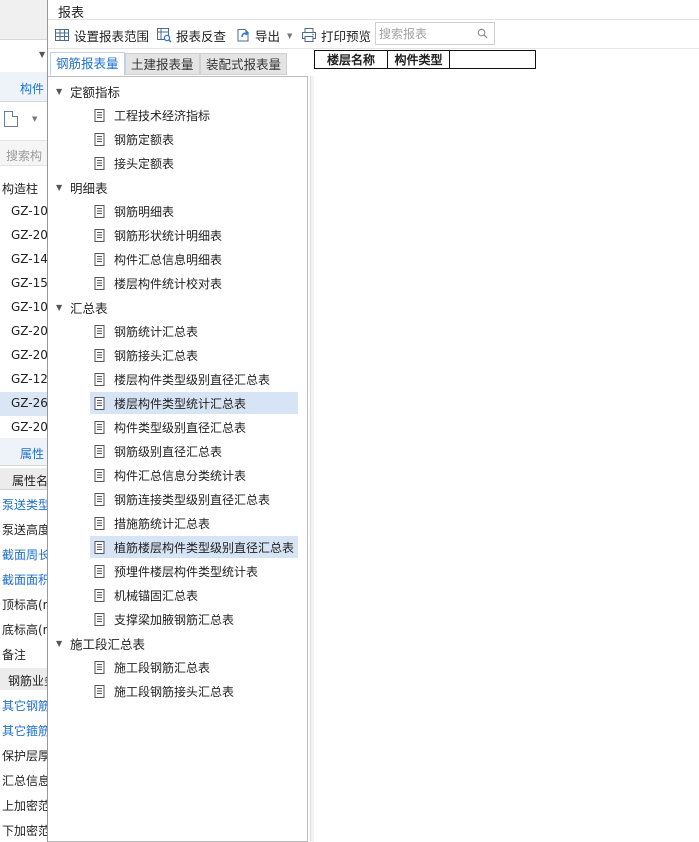 This screenshot has width=699, height=842. What do you see at coordinates (144, 139) in the screenshot?
I see `tree-item-label: 钢筋定额表` at bounding box center [144, 139].